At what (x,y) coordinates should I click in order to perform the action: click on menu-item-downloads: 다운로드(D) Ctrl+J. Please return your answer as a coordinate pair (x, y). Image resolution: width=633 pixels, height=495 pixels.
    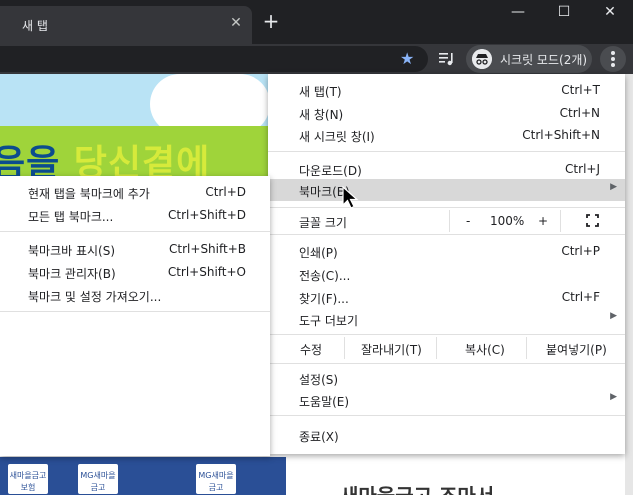
    Looking at the image, I should click on (446, 169).